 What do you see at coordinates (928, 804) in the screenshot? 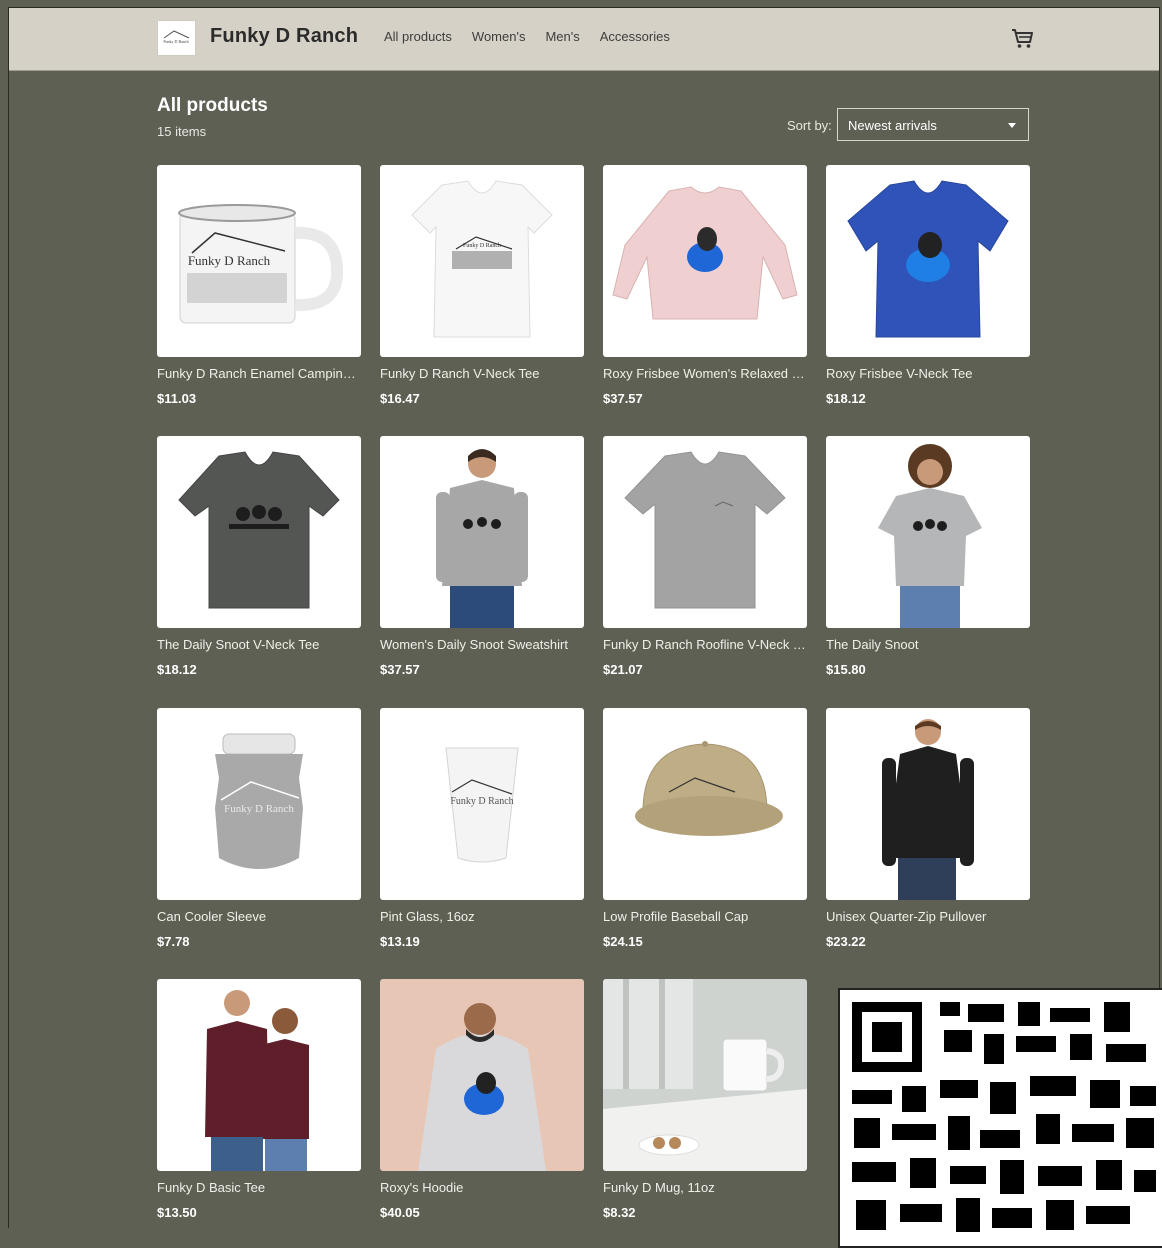
I see `product-image-man-black-pullover` at bounding box center [928, 804].